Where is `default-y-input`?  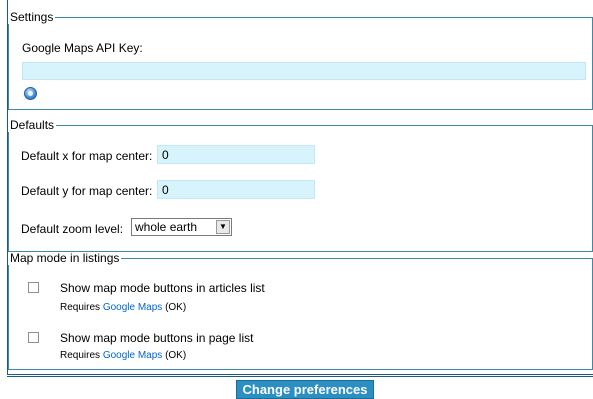 default-y-input is located at coordinates (236, 189).